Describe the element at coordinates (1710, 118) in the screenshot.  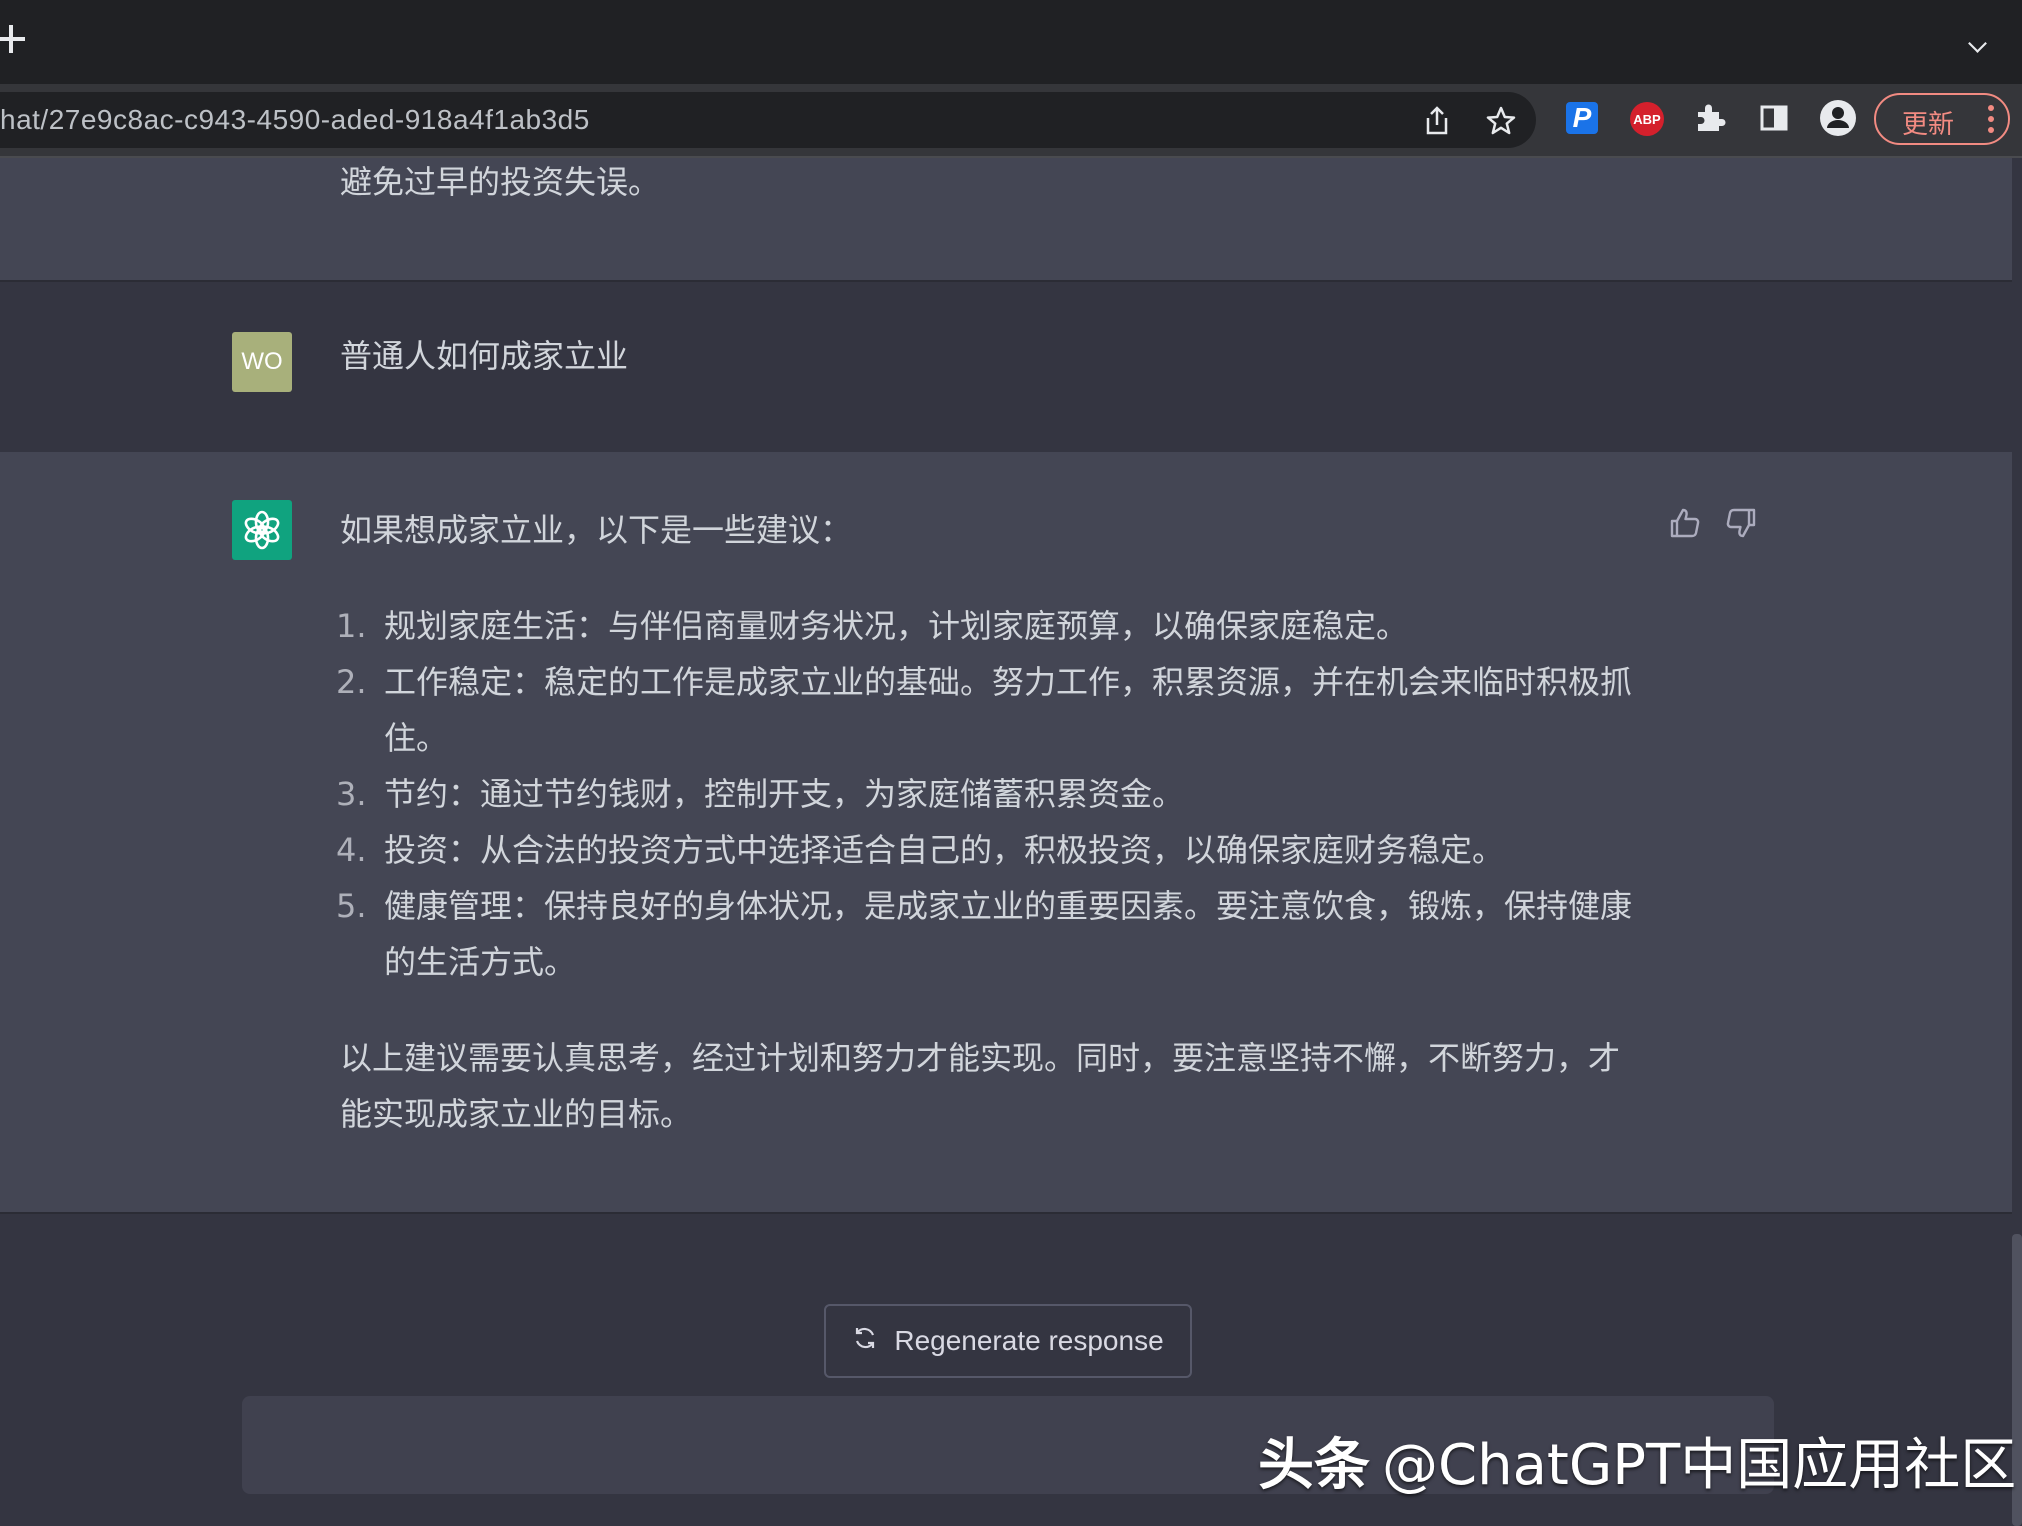
I see `puzzle-extensions-icon` at that location.